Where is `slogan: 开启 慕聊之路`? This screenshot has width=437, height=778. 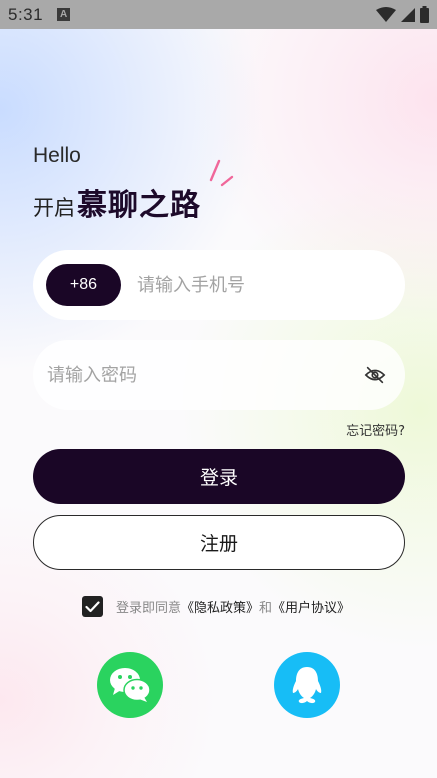
slogan: 开启 慕聊之路 is located at coordinates (117, 202).